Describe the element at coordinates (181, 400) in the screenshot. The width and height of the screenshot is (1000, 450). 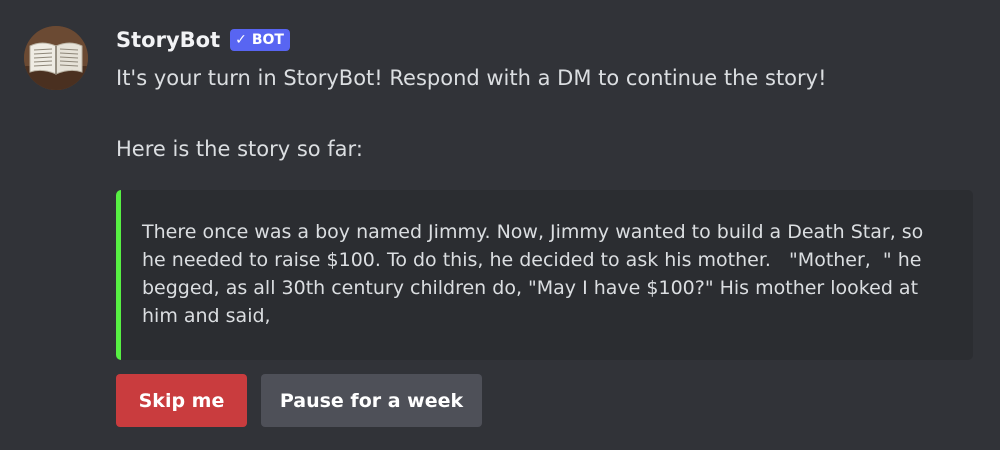
I see `skip-me-button: Skip me` at that location.